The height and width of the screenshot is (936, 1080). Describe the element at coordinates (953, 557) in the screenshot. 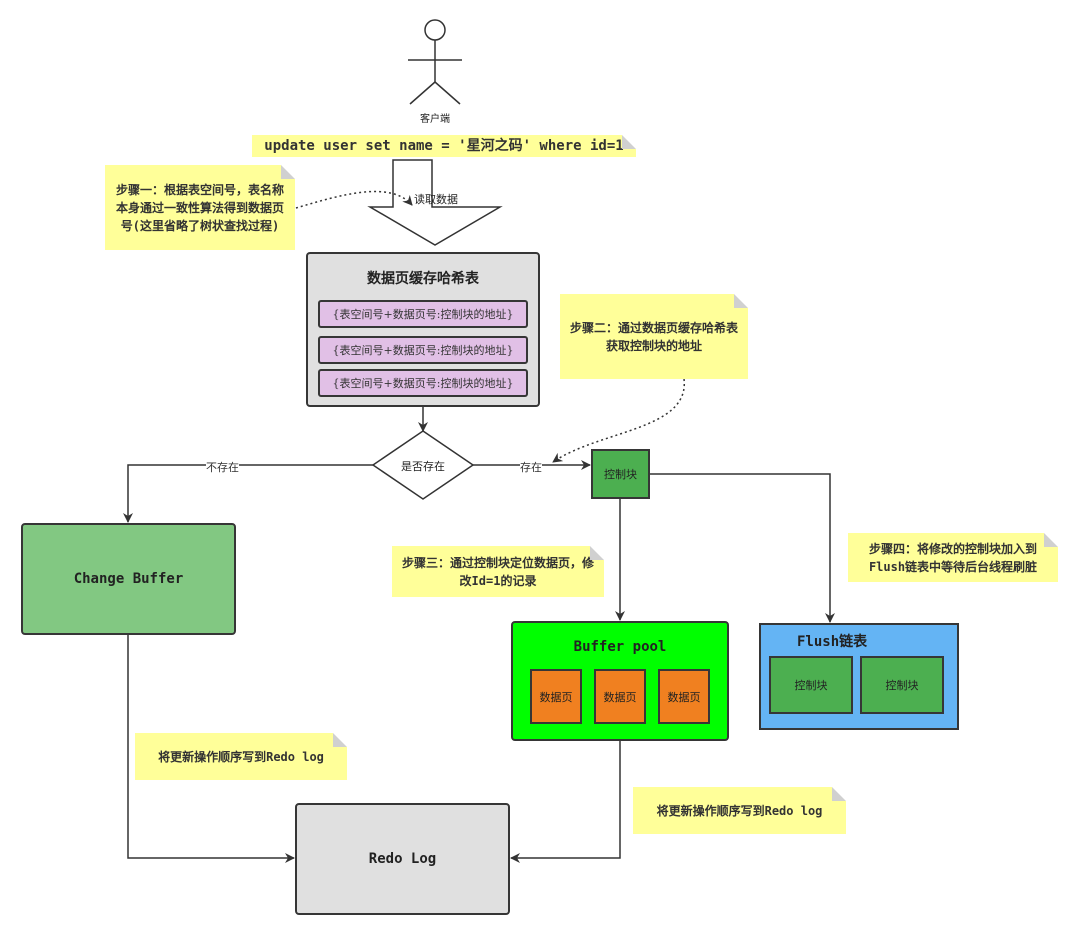

I see `step4-note: 步骤四：将修改的控制块加入到Flush链表中等待后台线程刷脏` at that location.